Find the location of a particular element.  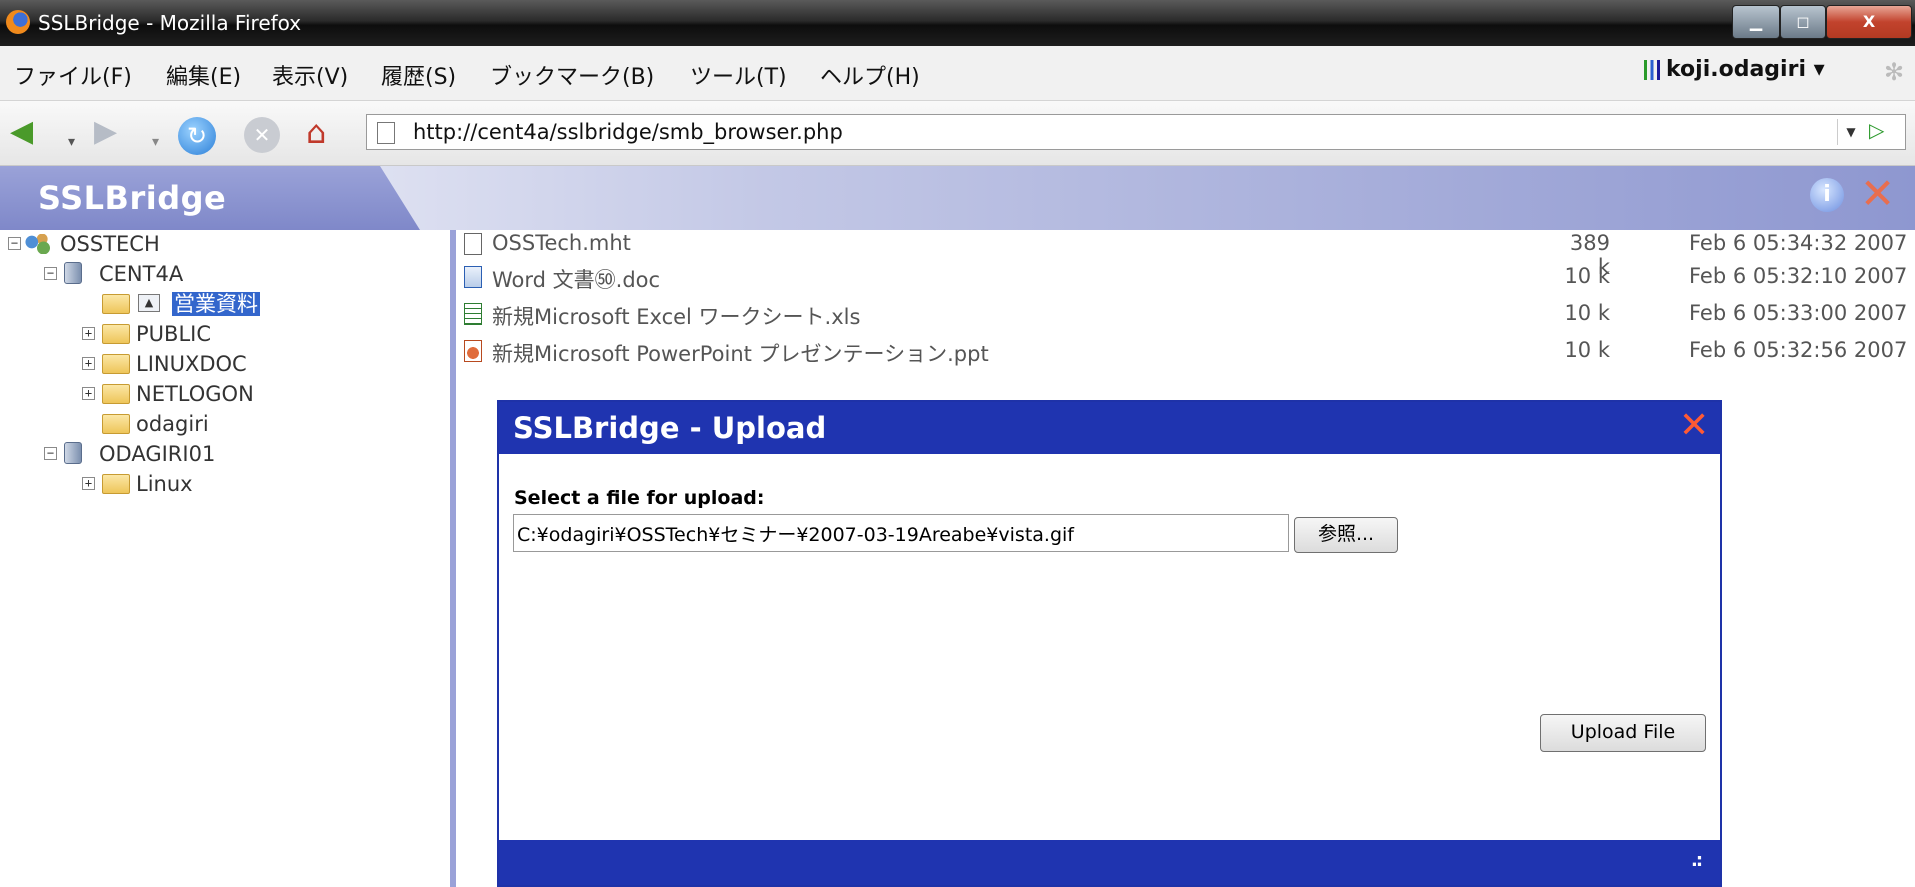

tree-label: NETLOGON is located at coordinates (195, 394).